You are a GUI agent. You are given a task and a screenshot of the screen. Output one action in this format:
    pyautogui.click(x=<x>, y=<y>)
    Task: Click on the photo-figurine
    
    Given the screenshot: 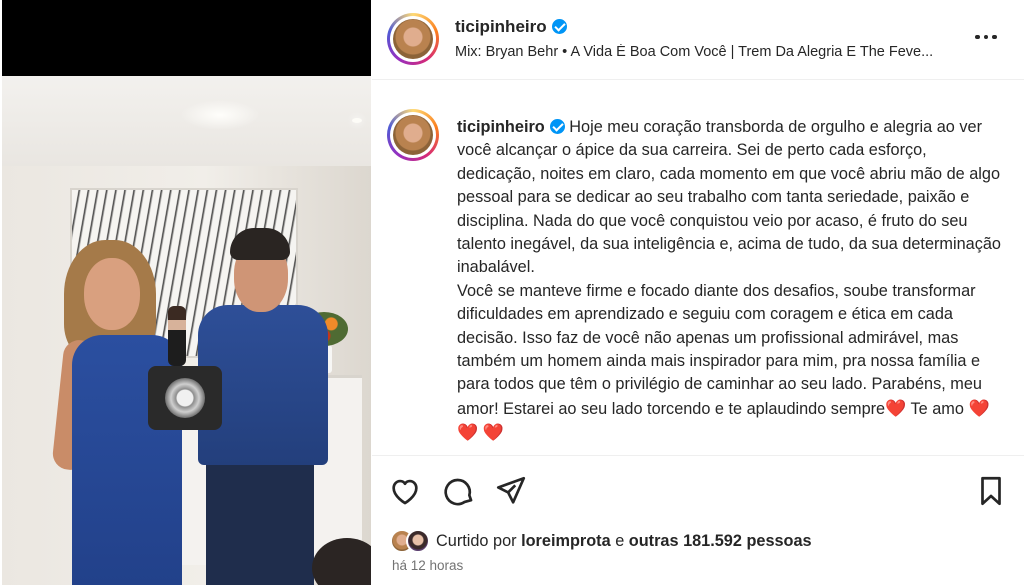 What is the action you would take?
    pyautogui.click(x=177, y=336)
    